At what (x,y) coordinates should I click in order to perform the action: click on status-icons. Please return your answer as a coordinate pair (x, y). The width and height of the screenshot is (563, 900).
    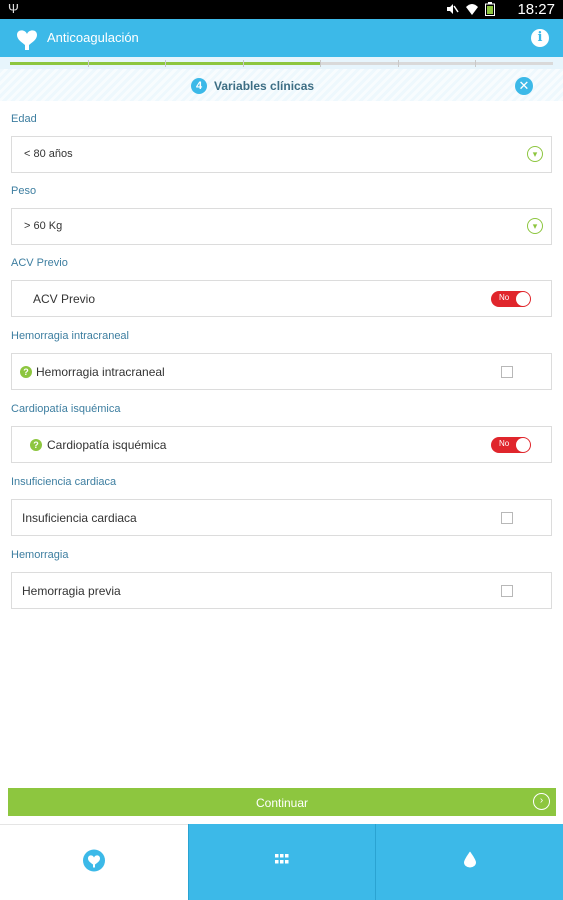
    Looking at the image, I should click on (472, 9).